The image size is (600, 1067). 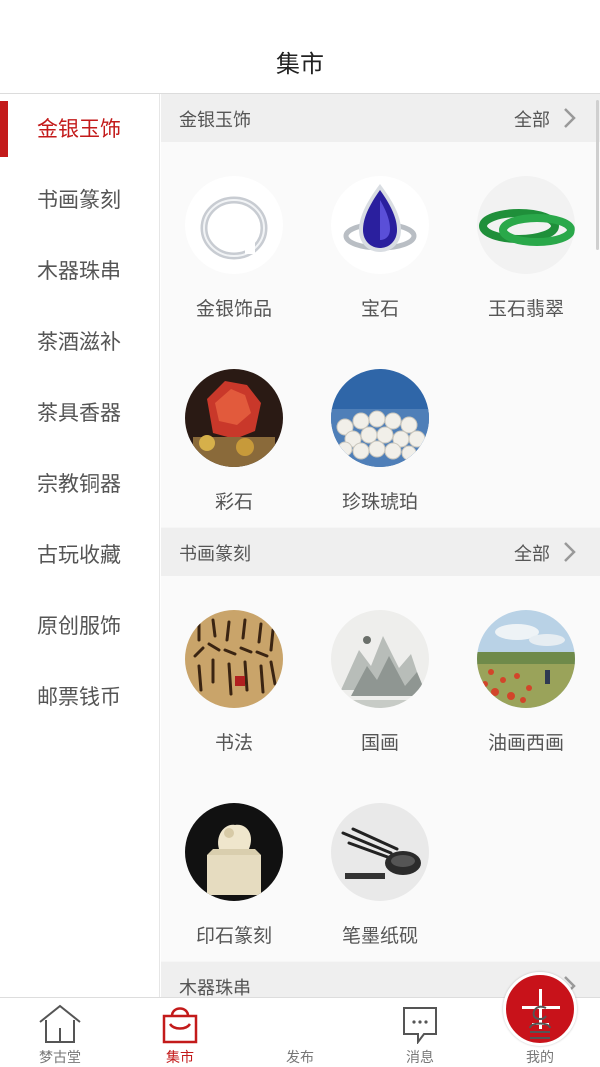 I want to click on colored-stone-image, so click(x=234, y=418).